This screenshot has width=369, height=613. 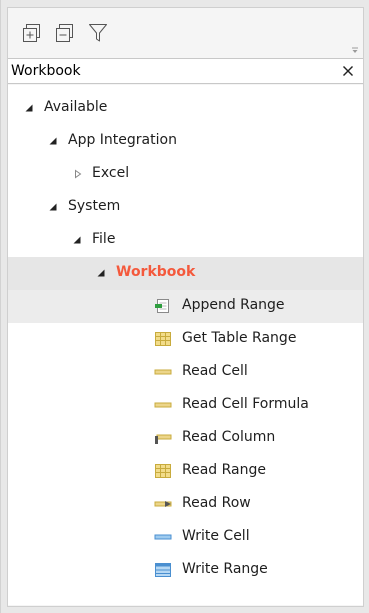 I want to click on activity-label: Read Column, so click(x=229, y=437).